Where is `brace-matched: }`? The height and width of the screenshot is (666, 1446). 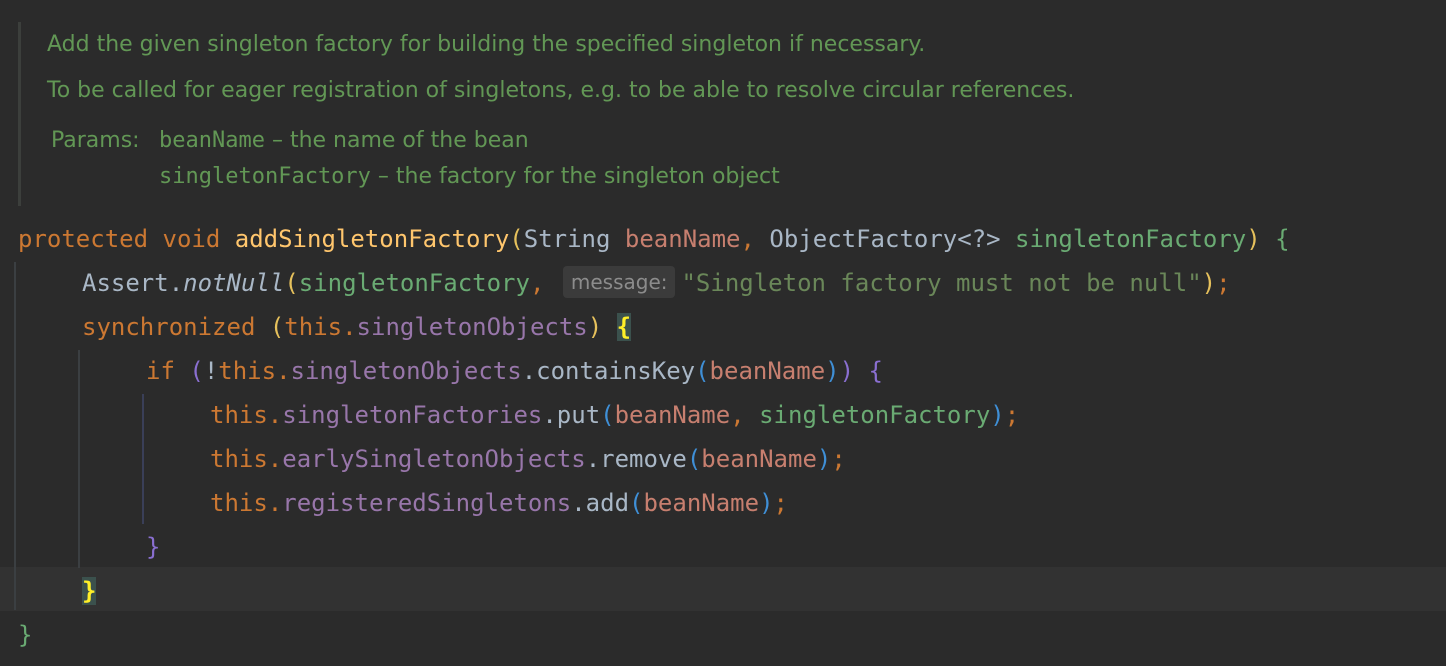
brace-matched: } is located at coordinates (89, 591).